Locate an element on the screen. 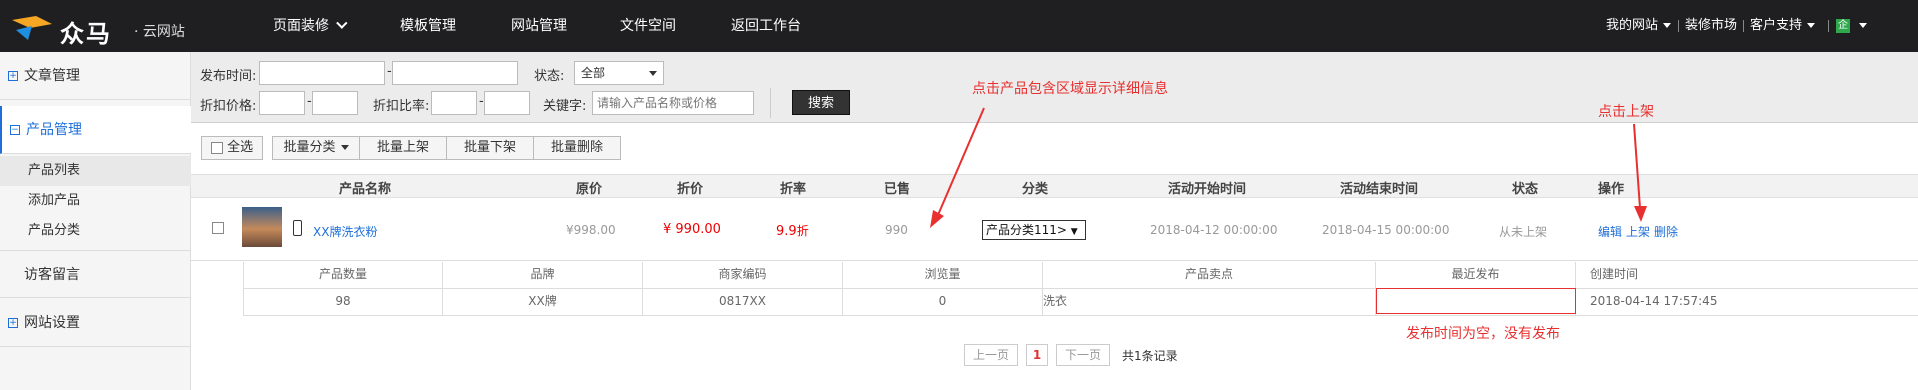 This screenshot has width=1918, height=390. sidebar-item-label: 产品管理 is located at coordinates (54, 130).